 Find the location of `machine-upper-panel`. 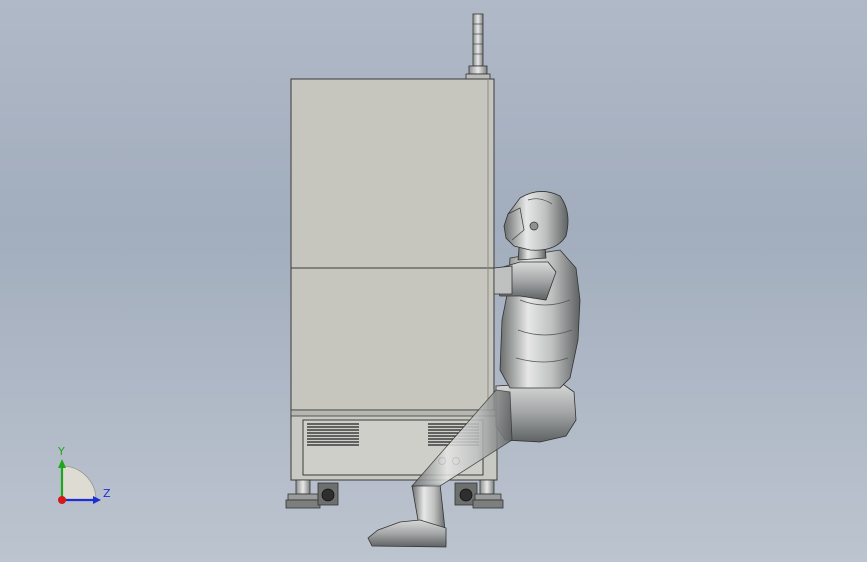

machine-upper-panel is located at coordinates (392, 173).